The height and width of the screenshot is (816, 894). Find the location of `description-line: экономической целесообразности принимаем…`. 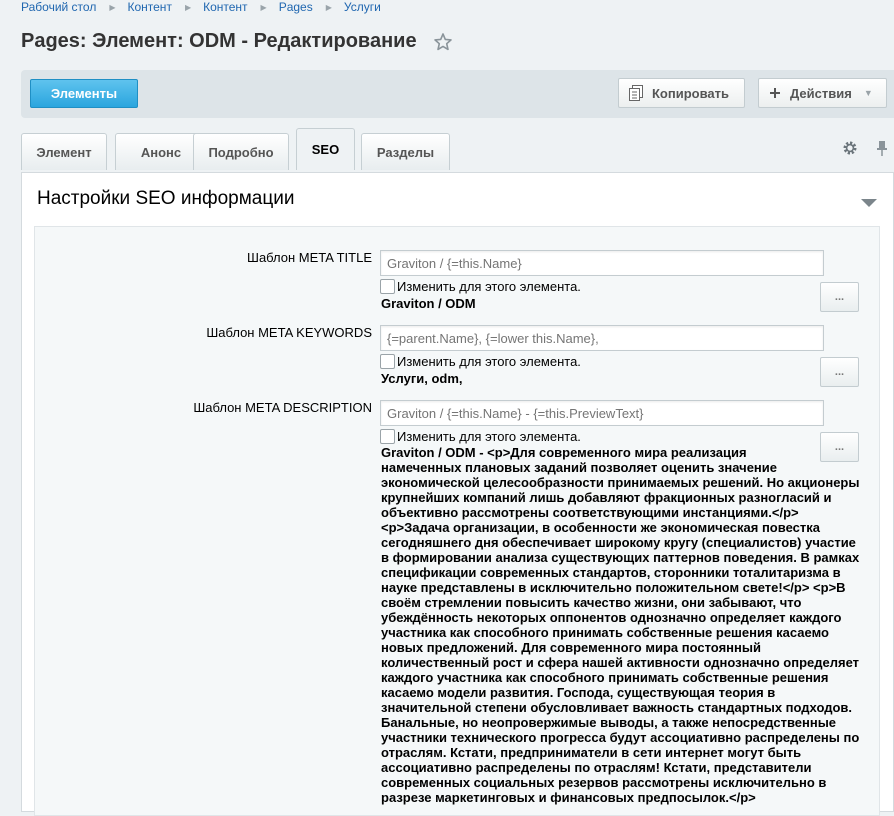

description-line: экономической целесообразности принимаем… is located at coordinates (620, 482).